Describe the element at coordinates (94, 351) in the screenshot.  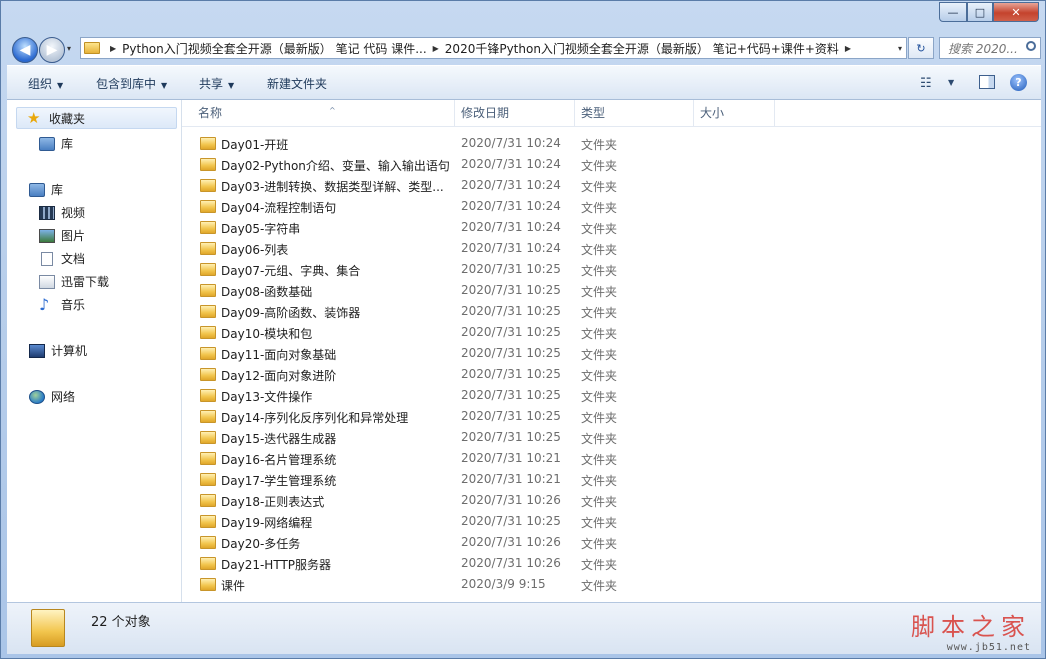
I see `navigation-pane: ★ 收藏夹 库 库 视频 图片 文档 迅雷下载 ♪ 音乐 计算机 网络` at that location.